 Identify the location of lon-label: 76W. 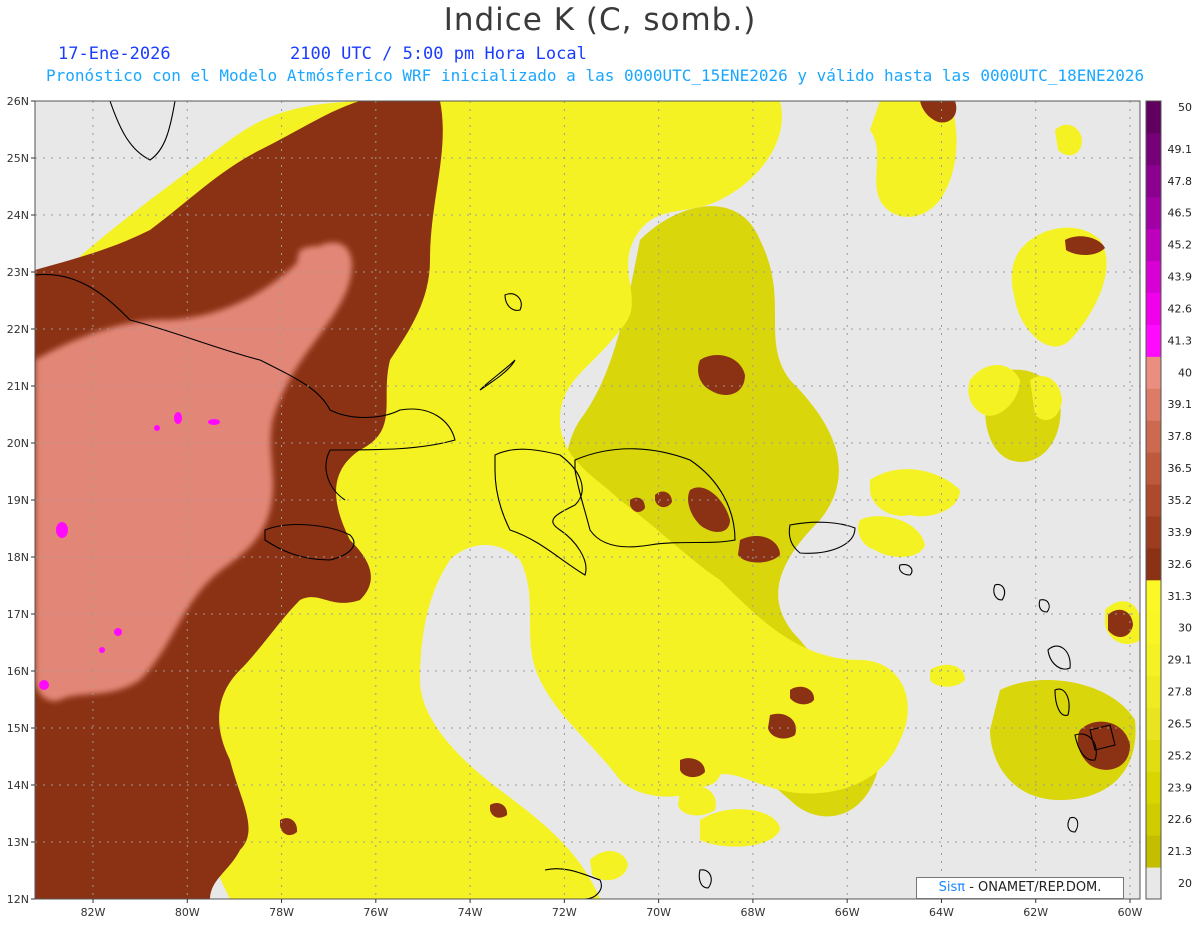
(375, 912).